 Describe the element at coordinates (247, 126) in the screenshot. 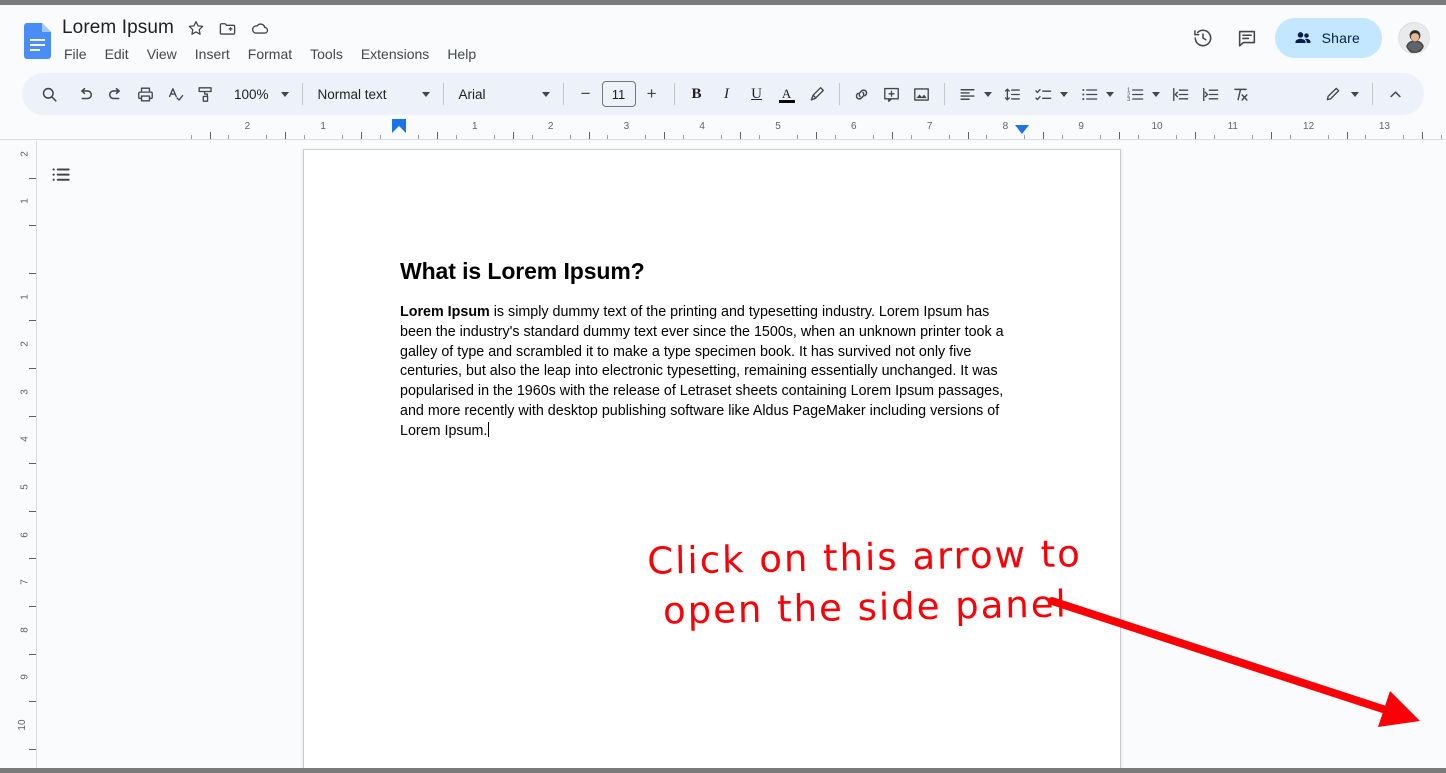

I see `ruler-number: 2` at that location.